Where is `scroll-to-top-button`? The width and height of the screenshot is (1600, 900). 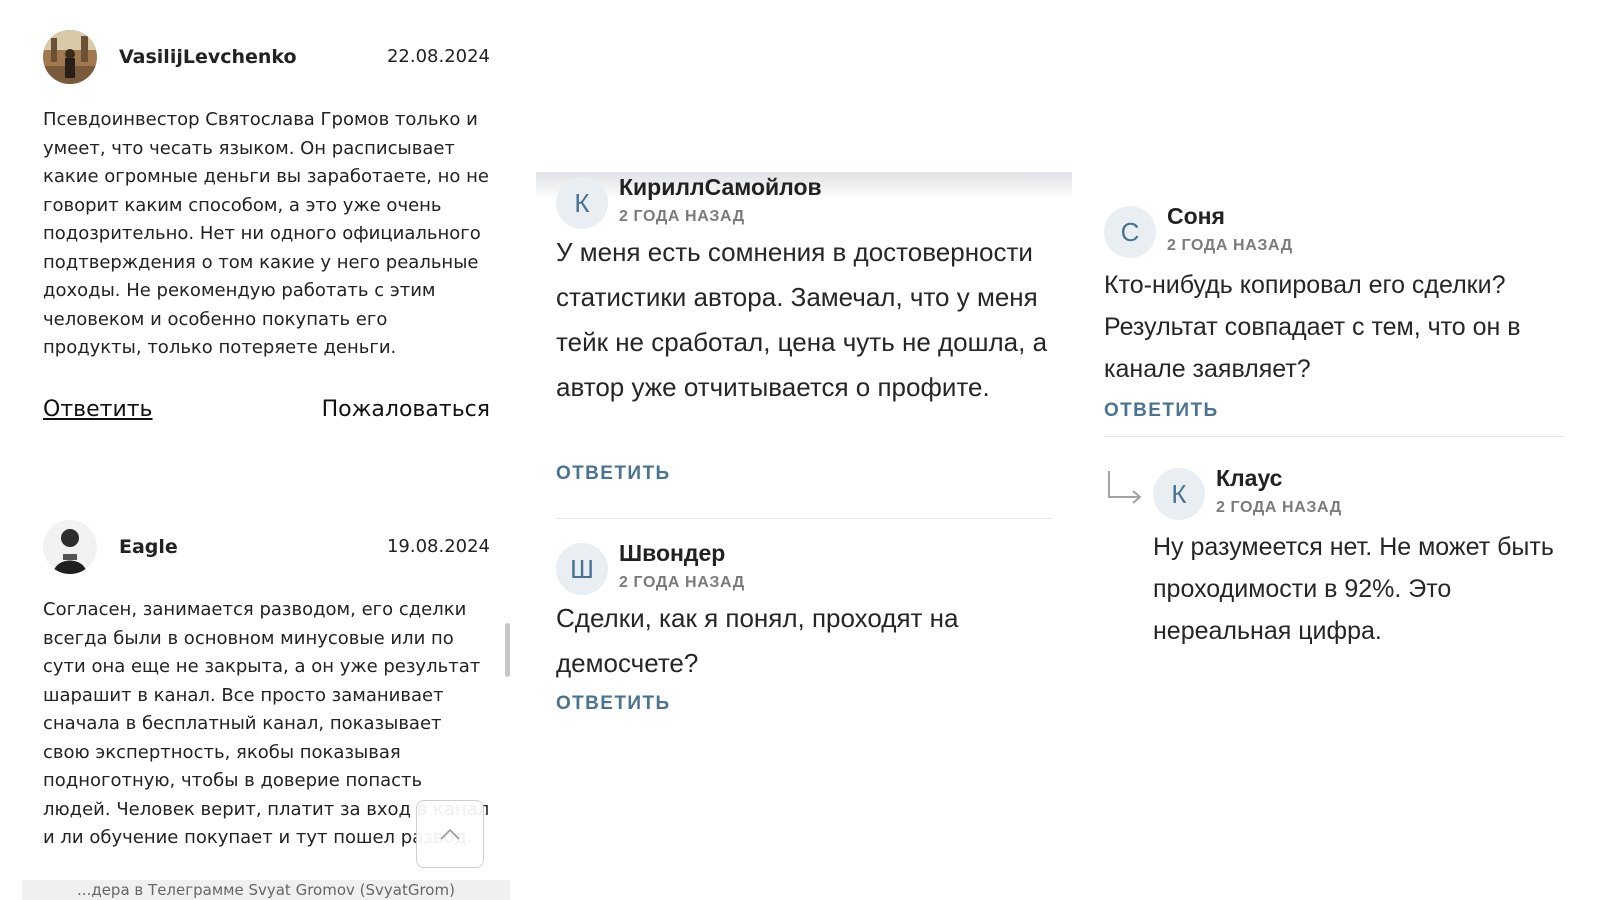 scroll-to-top-button is located at coordinates (450, 834).